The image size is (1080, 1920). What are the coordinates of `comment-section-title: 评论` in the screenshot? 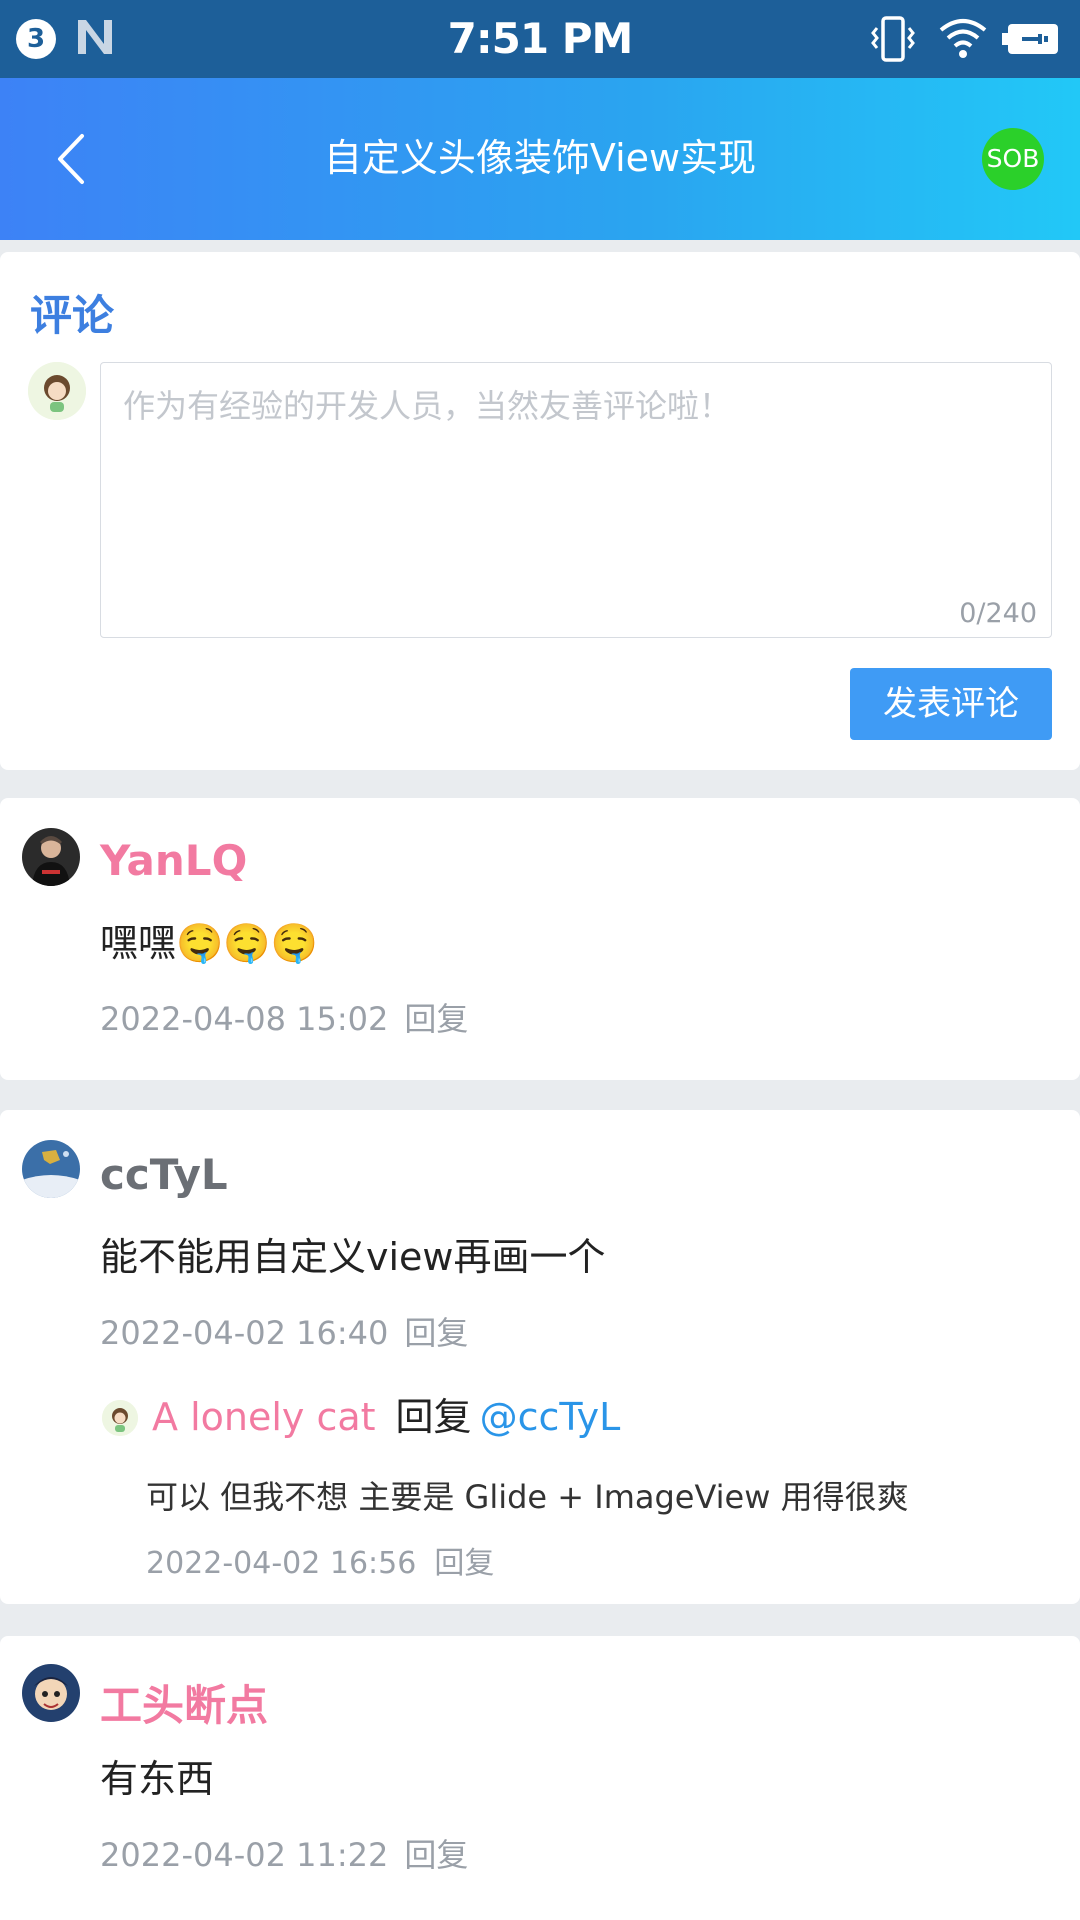 It's located at (72, 315).